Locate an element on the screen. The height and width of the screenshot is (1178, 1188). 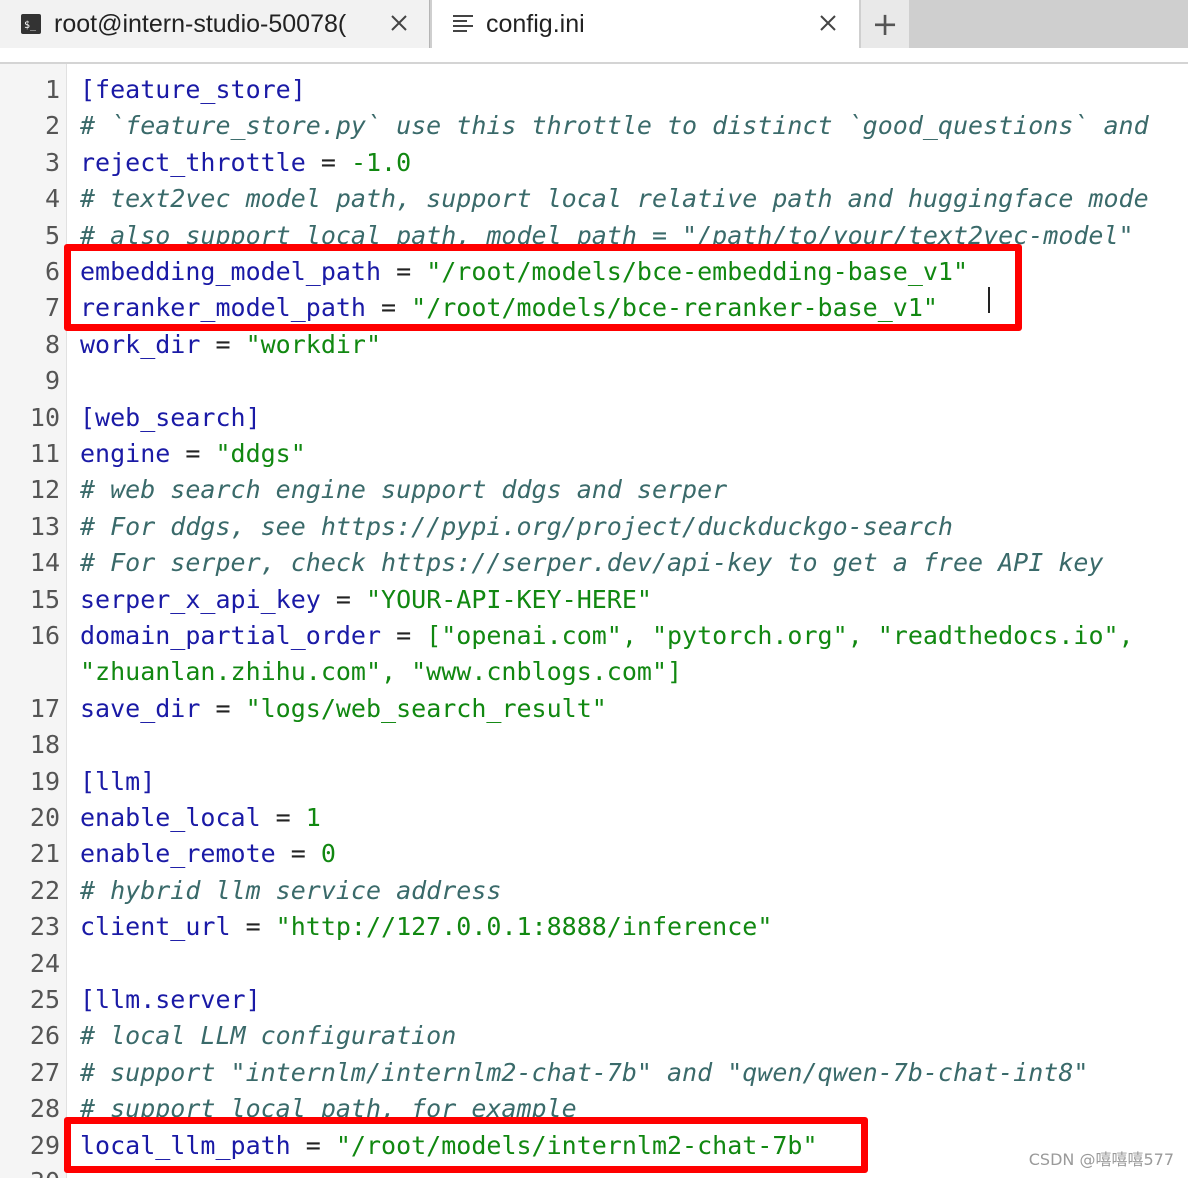
code-text: enable_remote = 0 is located at coordinates (208, 854).